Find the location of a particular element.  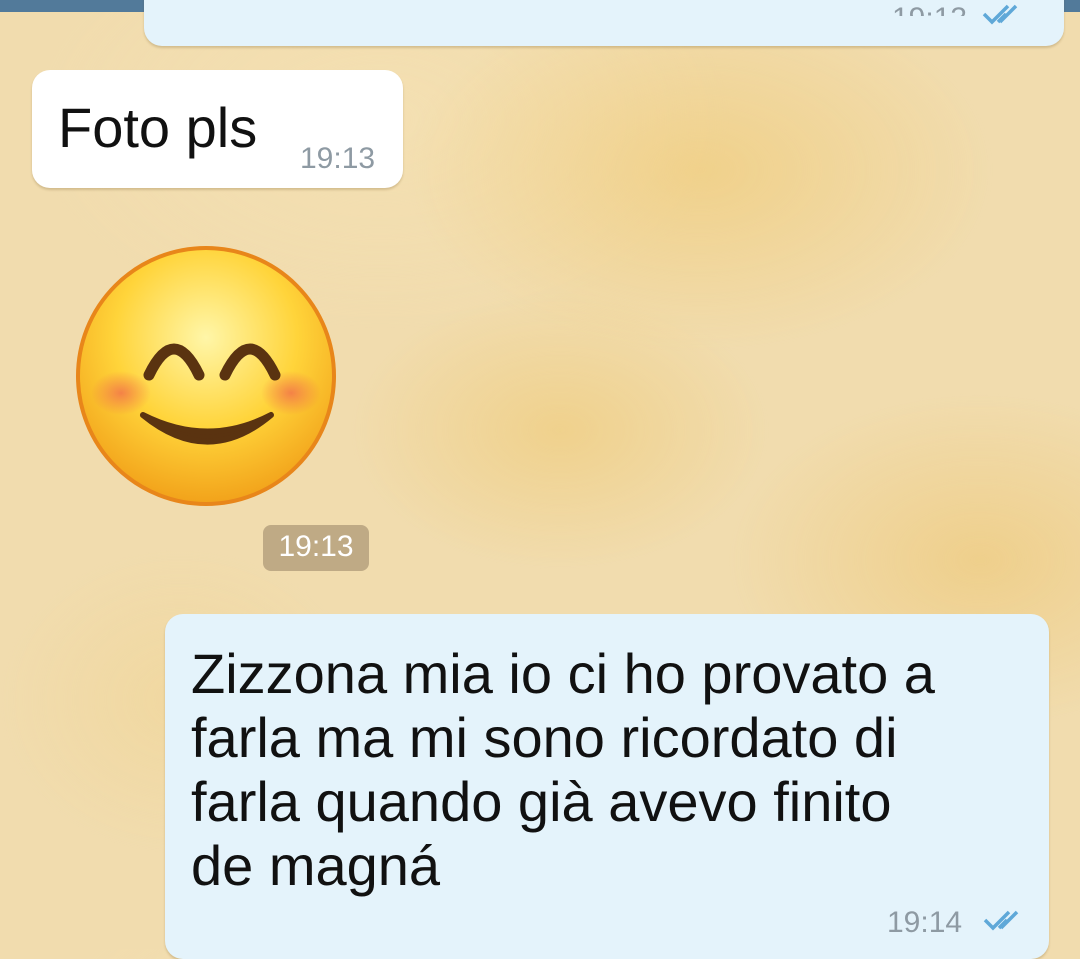

message-line: farla ma mi sono ricordato di is located at coordinates (544, 737).